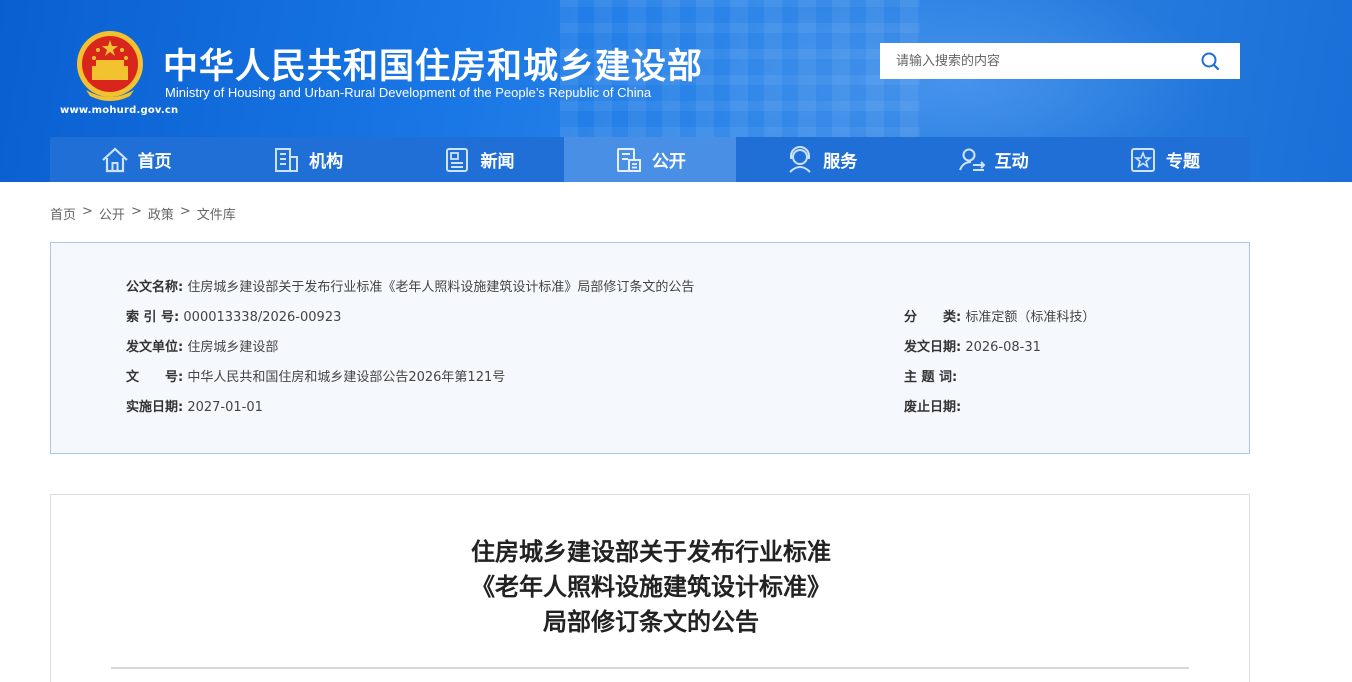  What do you see at coordinates (155, 347) in the screenshot?
I see `issuer-label: 发文单位:` at bounding box center [155, 347].